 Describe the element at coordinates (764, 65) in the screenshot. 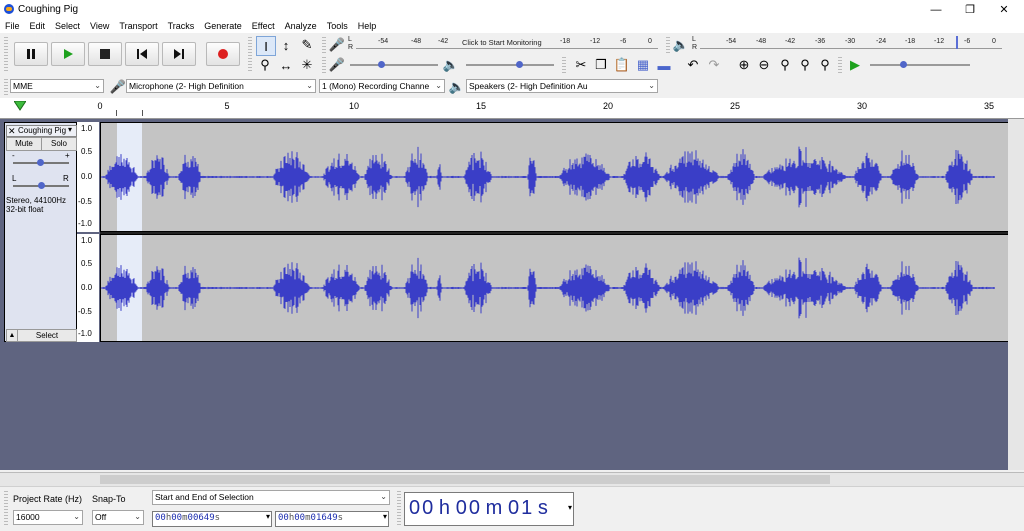

I see `zoom-out-icon: ⊖` at that location.